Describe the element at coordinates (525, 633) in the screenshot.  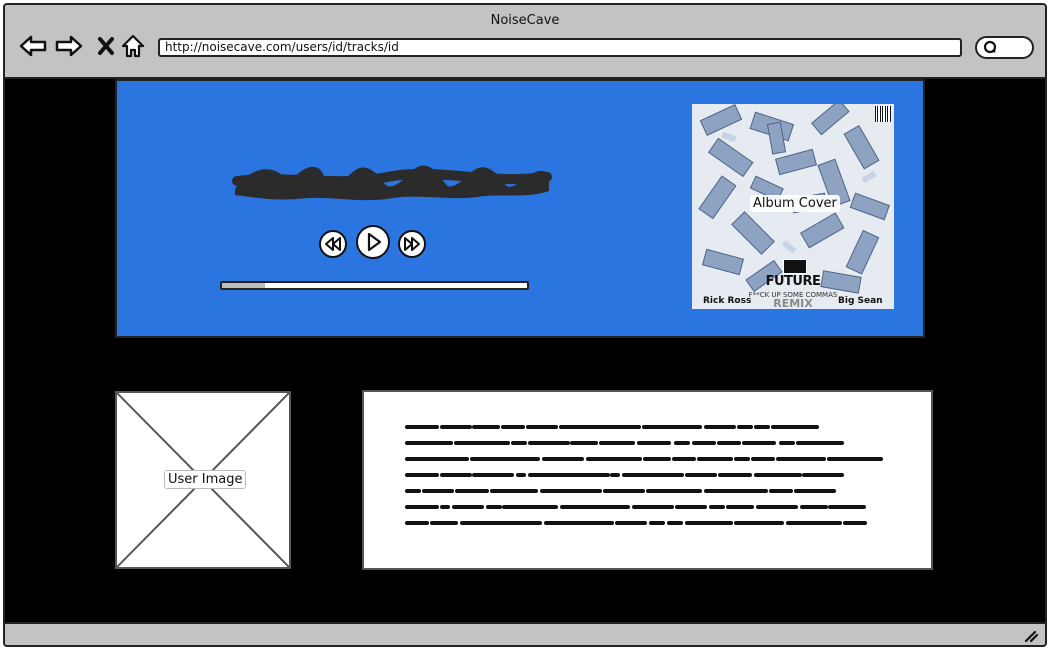
I see `browser-statusbar` at that location.